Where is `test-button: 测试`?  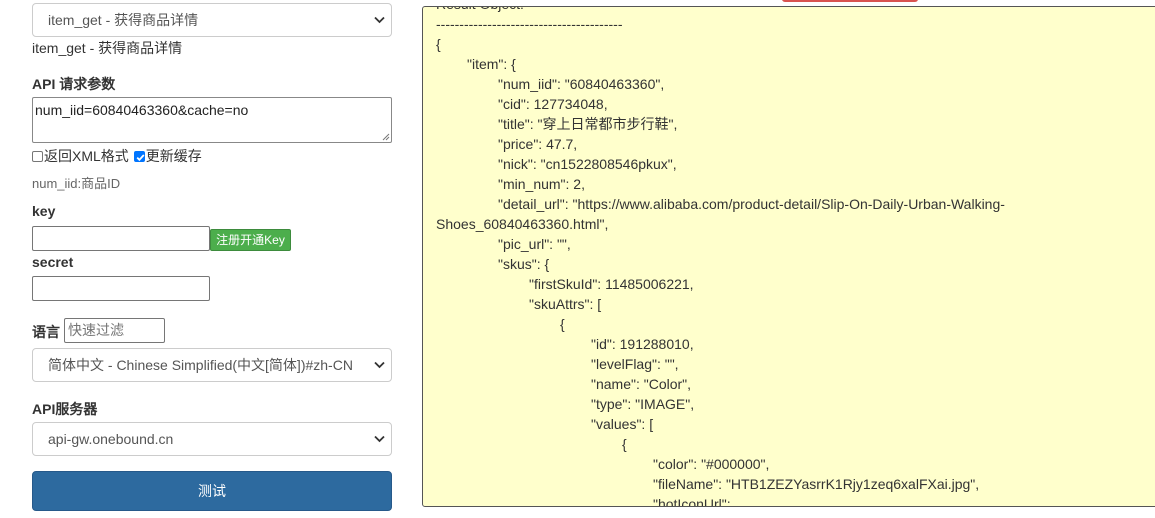 test-button: 测试 is located at coordinates (212, 491).